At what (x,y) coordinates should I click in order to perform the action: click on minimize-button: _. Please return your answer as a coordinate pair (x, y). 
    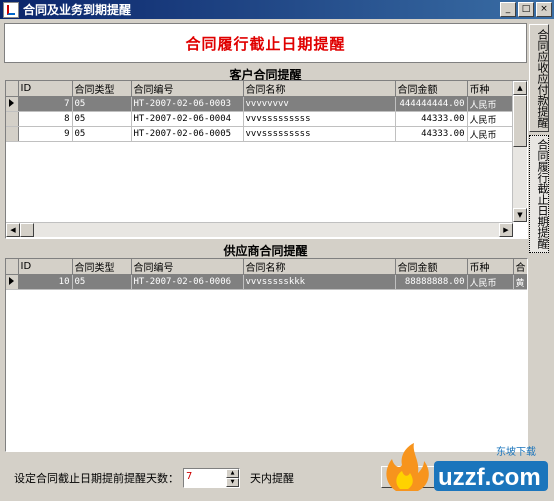
    Looking at the image, I should click on (508, 9).